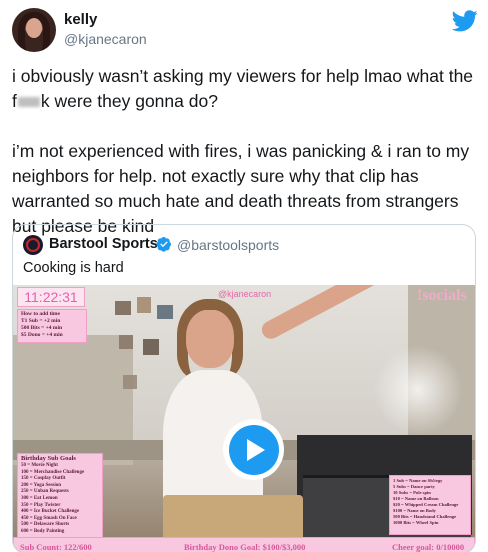 The image size is (488, 552). I want to click on quoted-author-name: Barstool Sports, so click(103, 244).